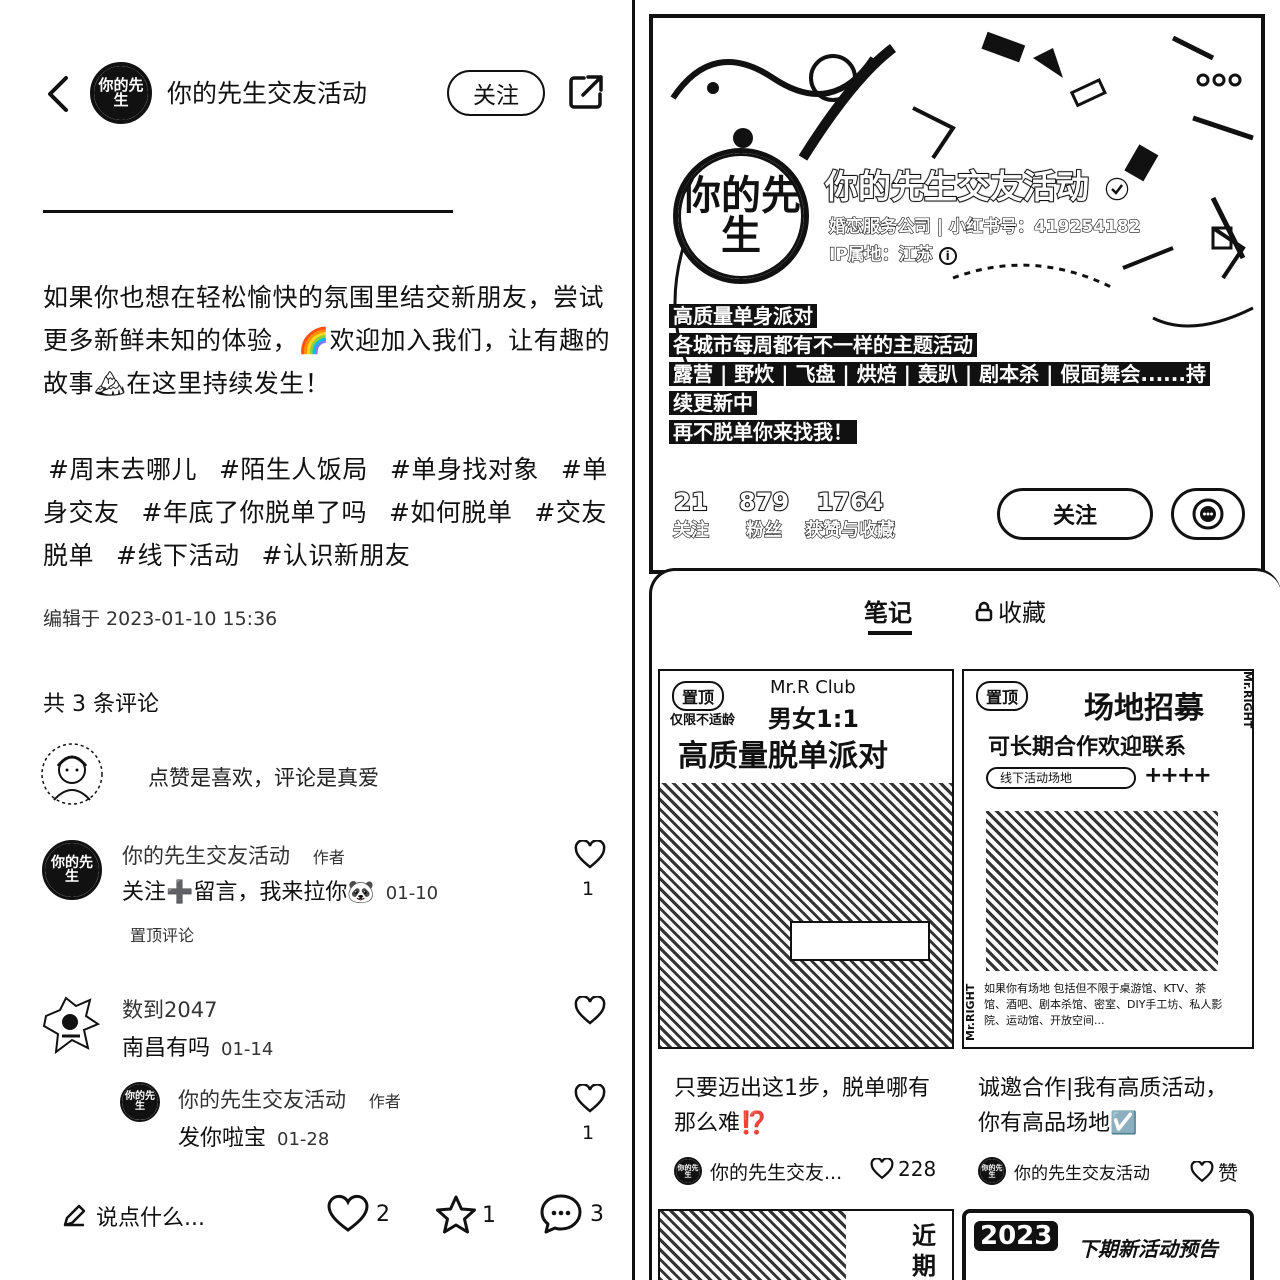  What do you see at coordinates (248, 211) in the screenshot?
I see `post-divider` at bounding box center [248, 211].